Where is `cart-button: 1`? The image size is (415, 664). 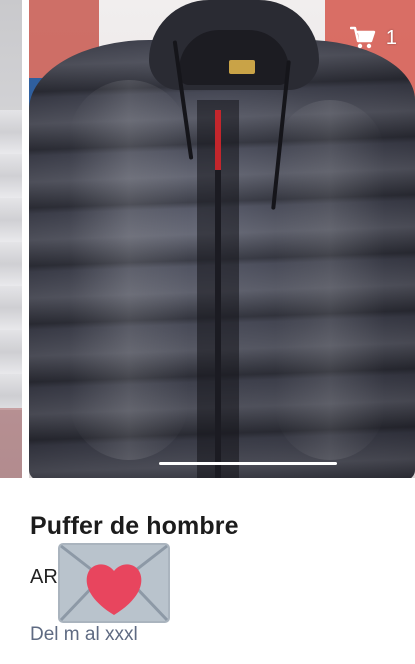
cart-button: 1 is located at coordinates (373, 38).